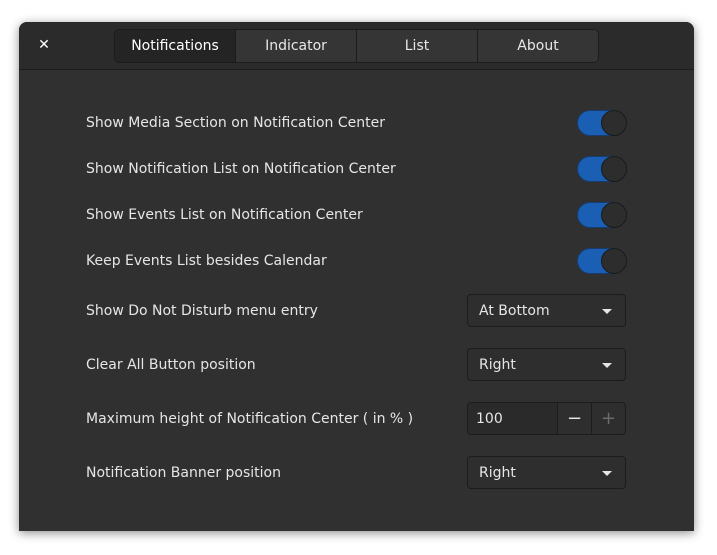 The height and width of the screenshot is (555, 717). Describe the element at coordinates (295, 46) in the screenshot. I see `tab-indicator: Indicator` at that location.